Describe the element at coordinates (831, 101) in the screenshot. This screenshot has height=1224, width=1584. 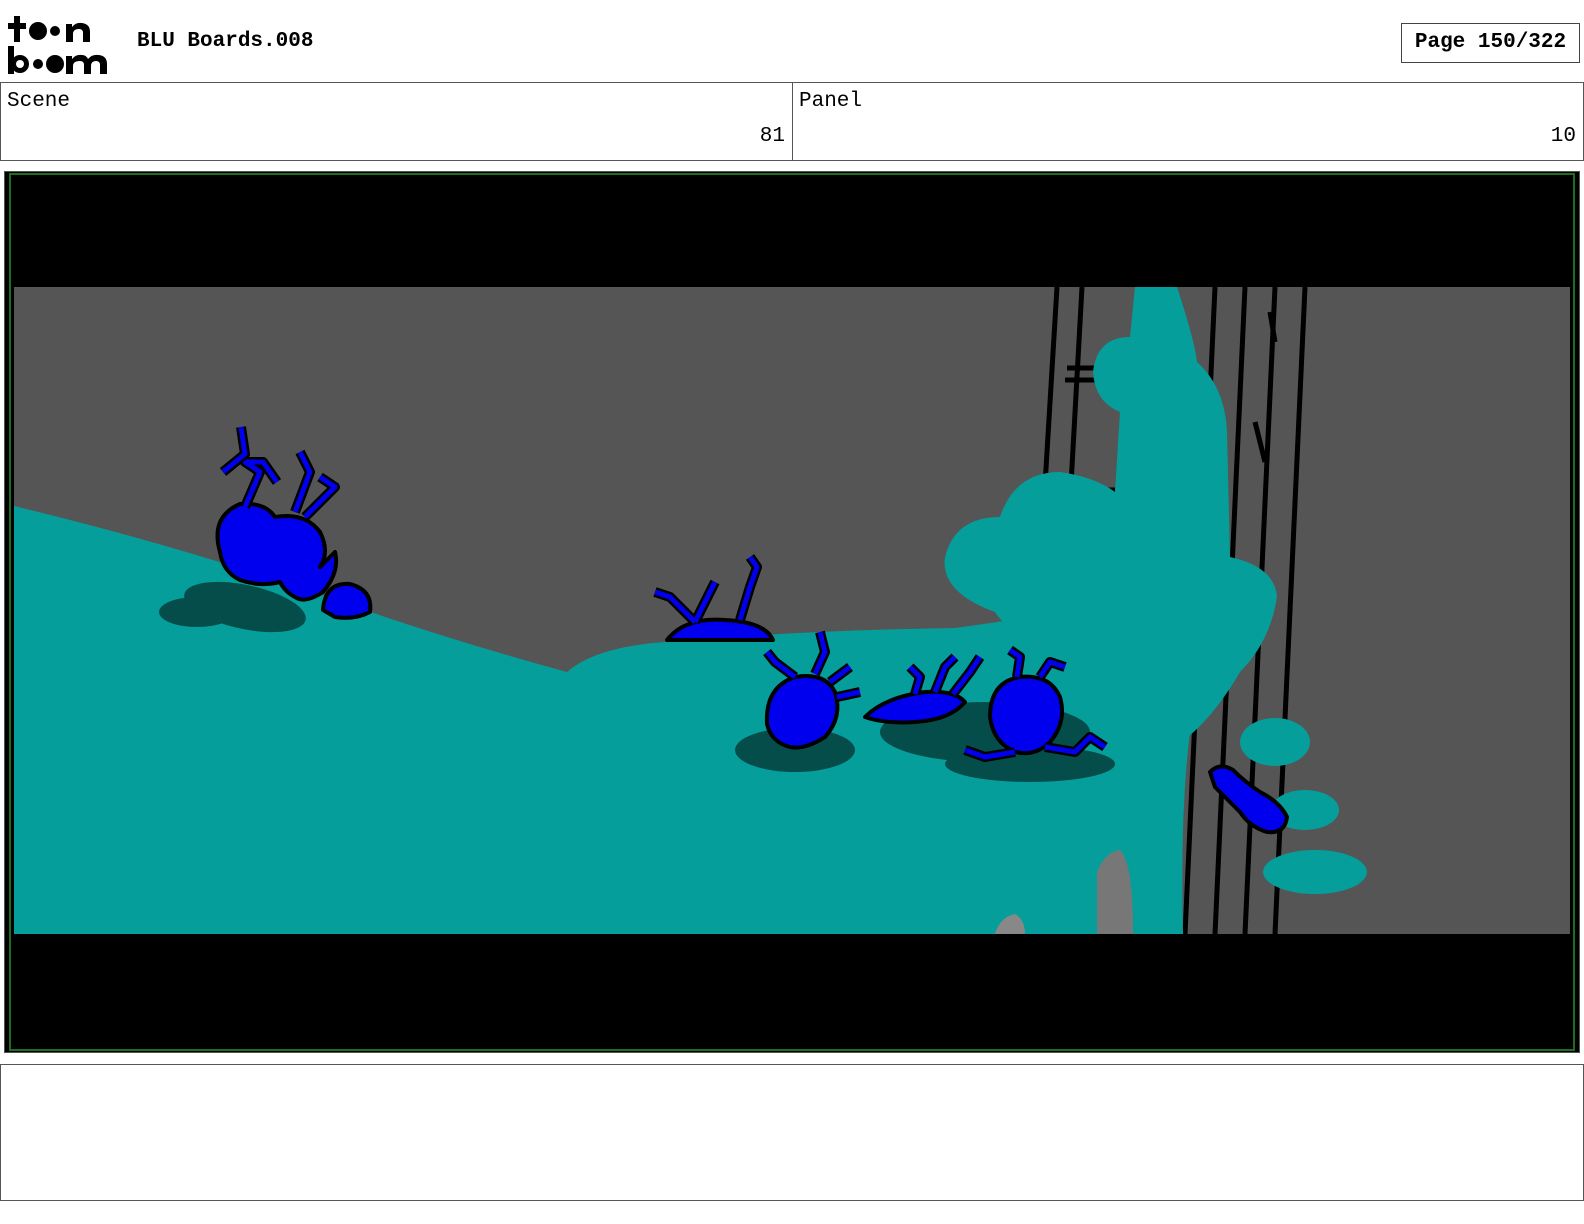
I see `panel-label: Panel` at that location.